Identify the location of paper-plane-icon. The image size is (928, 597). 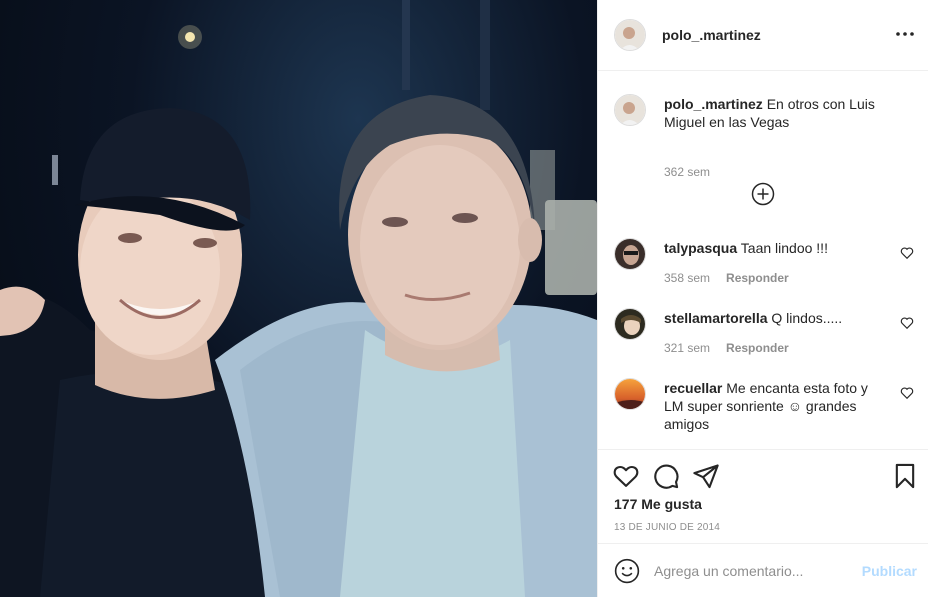
(706, 476).